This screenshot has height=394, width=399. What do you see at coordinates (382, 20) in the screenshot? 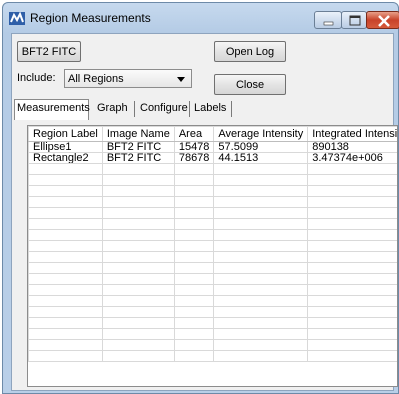
I see `close-window-button` at bounding box center [382, 20].